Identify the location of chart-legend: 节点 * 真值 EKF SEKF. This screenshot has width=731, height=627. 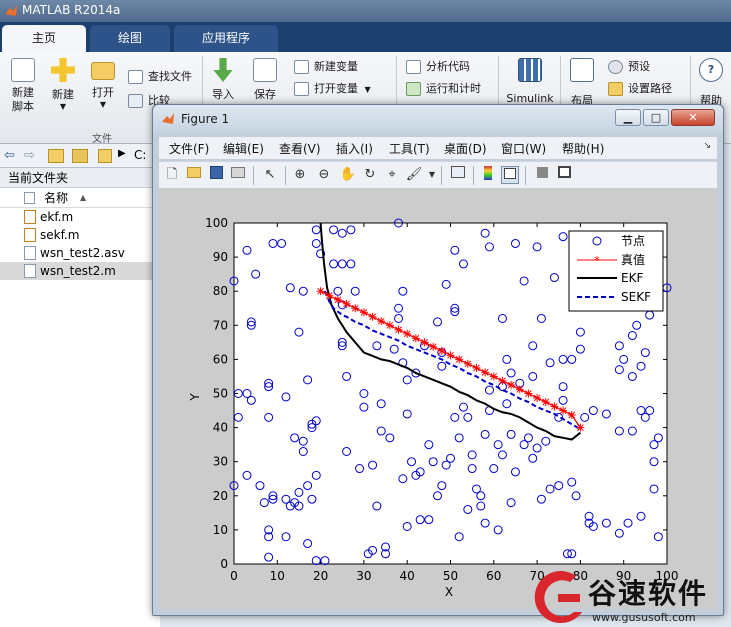
(616, 271).